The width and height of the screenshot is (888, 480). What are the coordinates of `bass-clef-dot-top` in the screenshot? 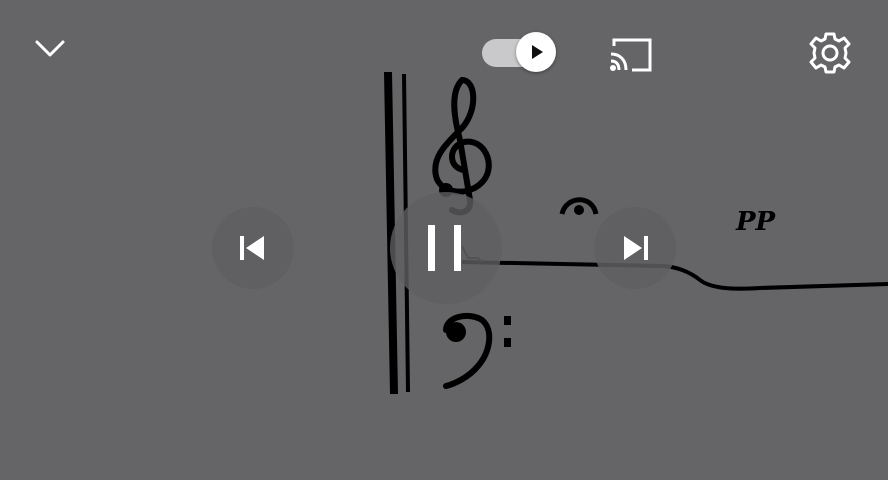 It's located at (507, 320).